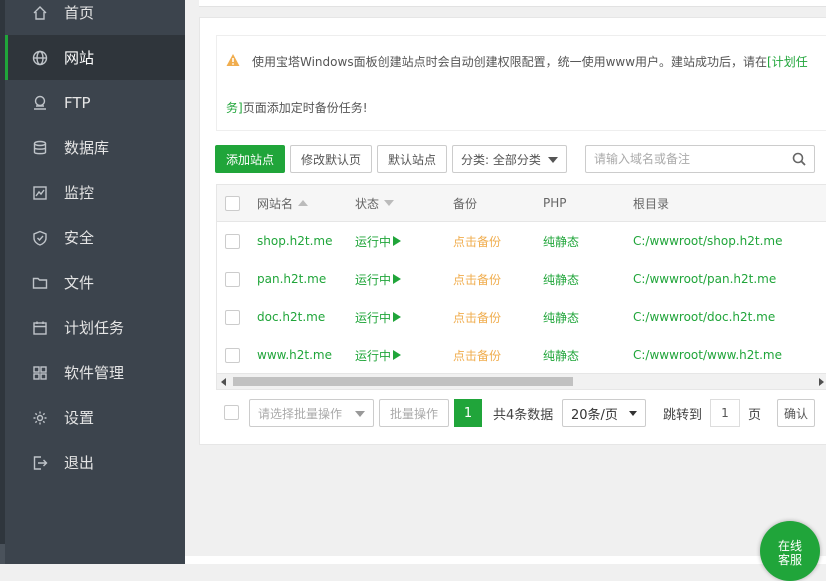  What do you see at coordinates (291, 317) in the screenshot?
I see `site-name-link: doc.h2t.me` at bounding box center [291, 317].